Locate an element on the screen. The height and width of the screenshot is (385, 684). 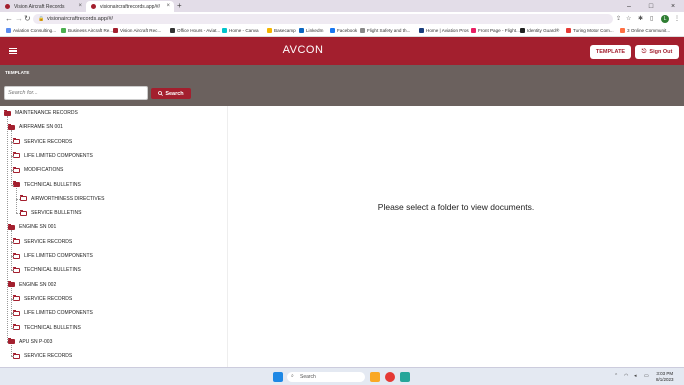
browser-menu-icon: ⋮ is located at coordinates (677, 18).